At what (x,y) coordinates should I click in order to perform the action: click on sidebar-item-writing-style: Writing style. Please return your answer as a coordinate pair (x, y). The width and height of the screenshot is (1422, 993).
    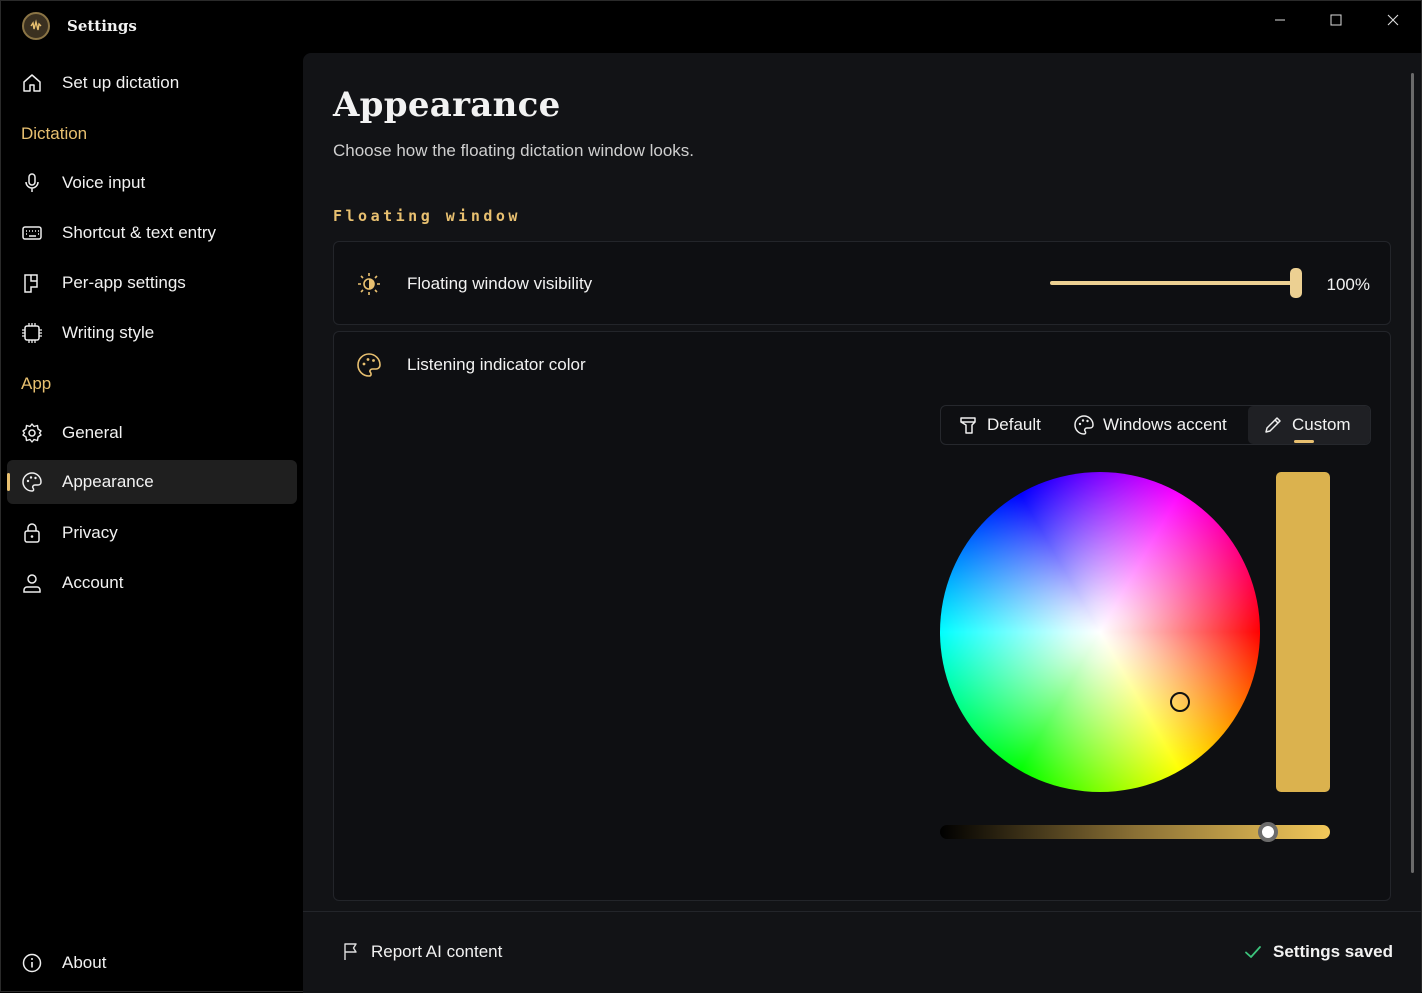
    Looking at the image, I should click on (152, 333).